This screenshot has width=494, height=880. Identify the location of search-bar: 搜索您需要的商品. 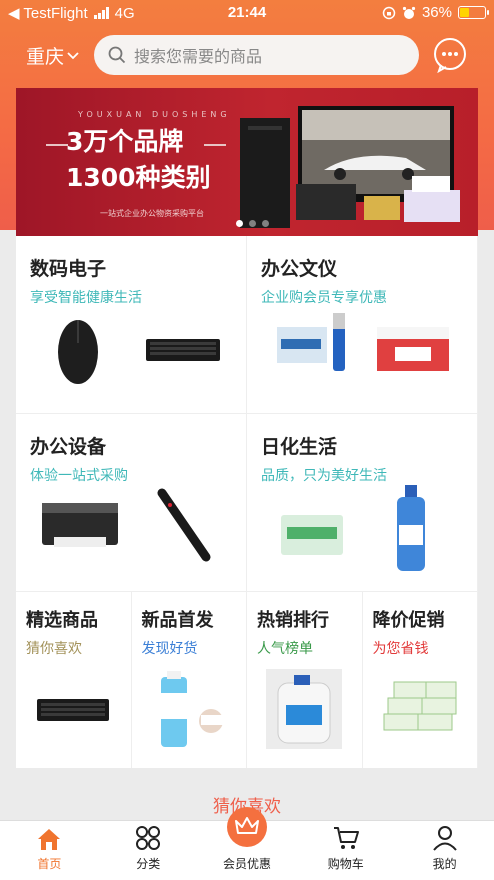
(256, 55).